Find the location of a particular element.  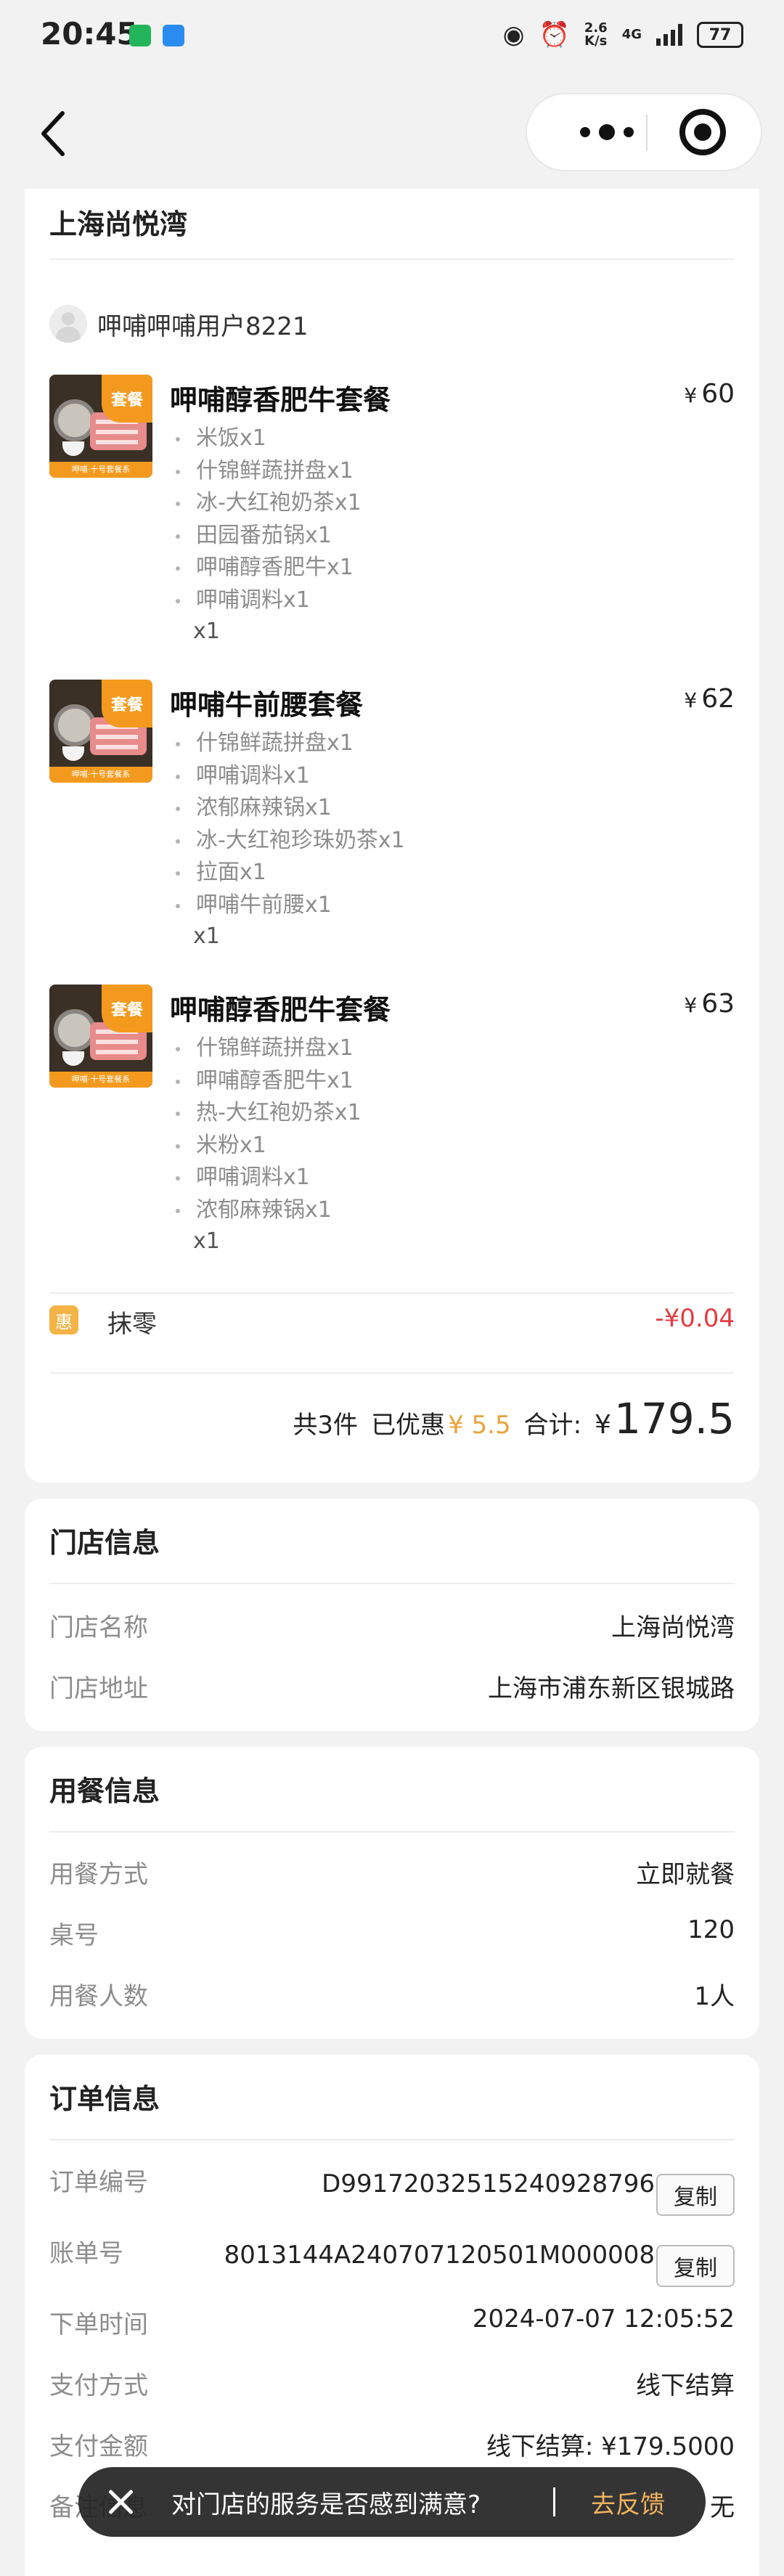

payment-method-label: 支付方式 is located at coordinates (99, 2385).